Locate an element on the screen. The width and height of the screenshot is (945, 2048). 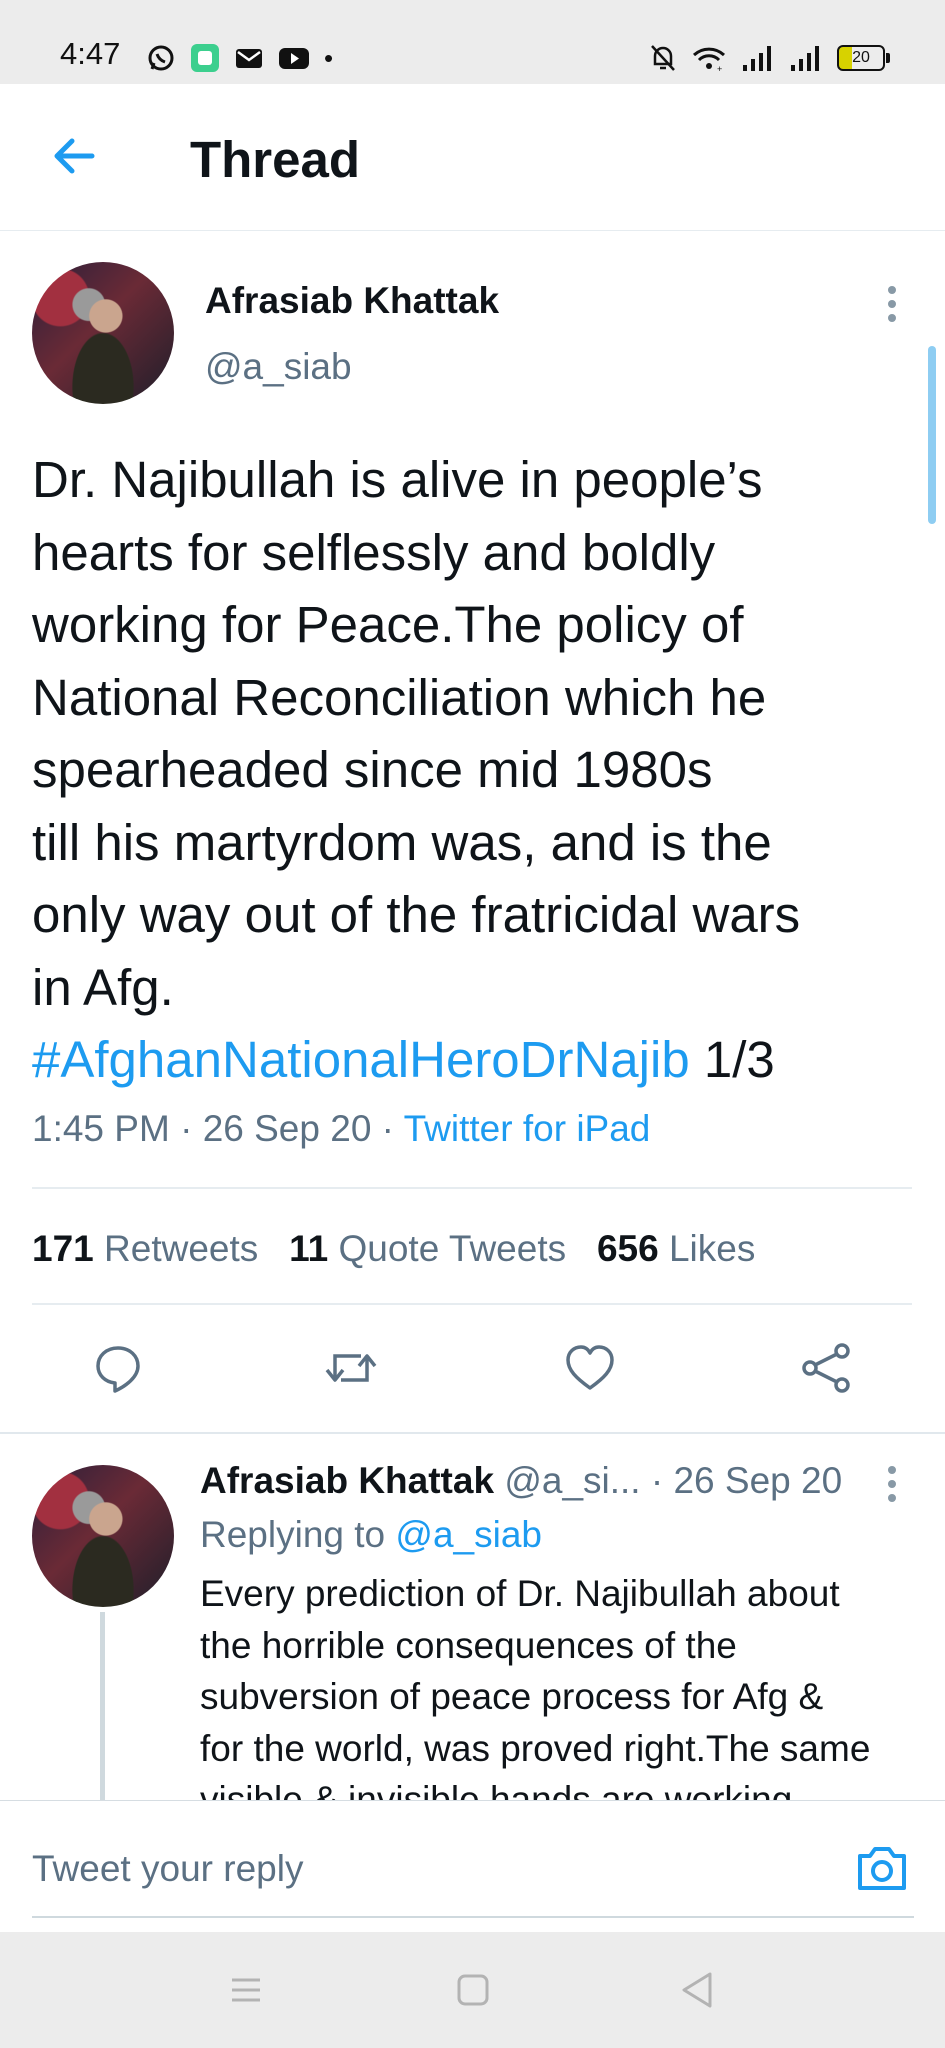
signal-1-icon is located at coordinates (757, 58).